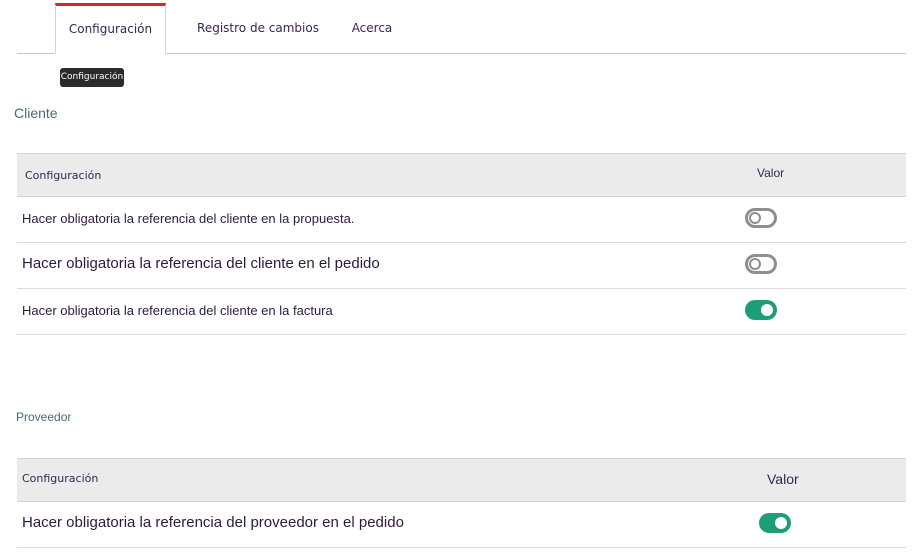 The height and width of the screenshot is (559, 912). Describe the element at coordinates (92, 77) in the screenshot. I see `tooltip: Configuración` at that location.